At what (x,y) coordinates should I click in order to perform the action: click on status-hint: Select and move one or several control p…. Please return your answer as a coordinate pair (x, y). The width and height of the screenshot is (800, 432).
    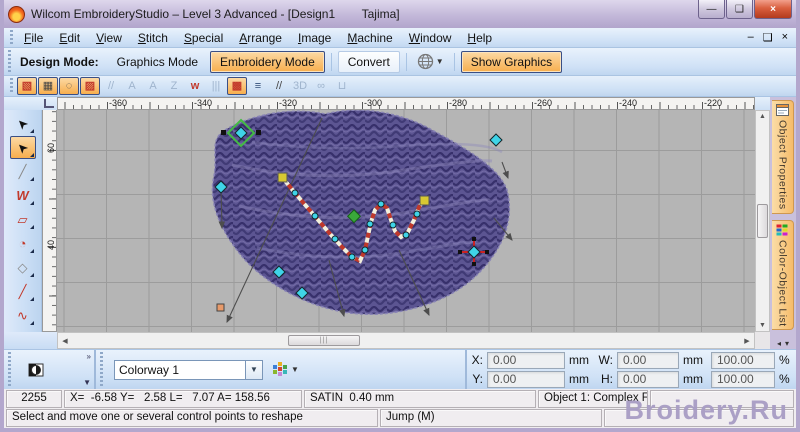
    Looking at the image, I should click on (192, 418).